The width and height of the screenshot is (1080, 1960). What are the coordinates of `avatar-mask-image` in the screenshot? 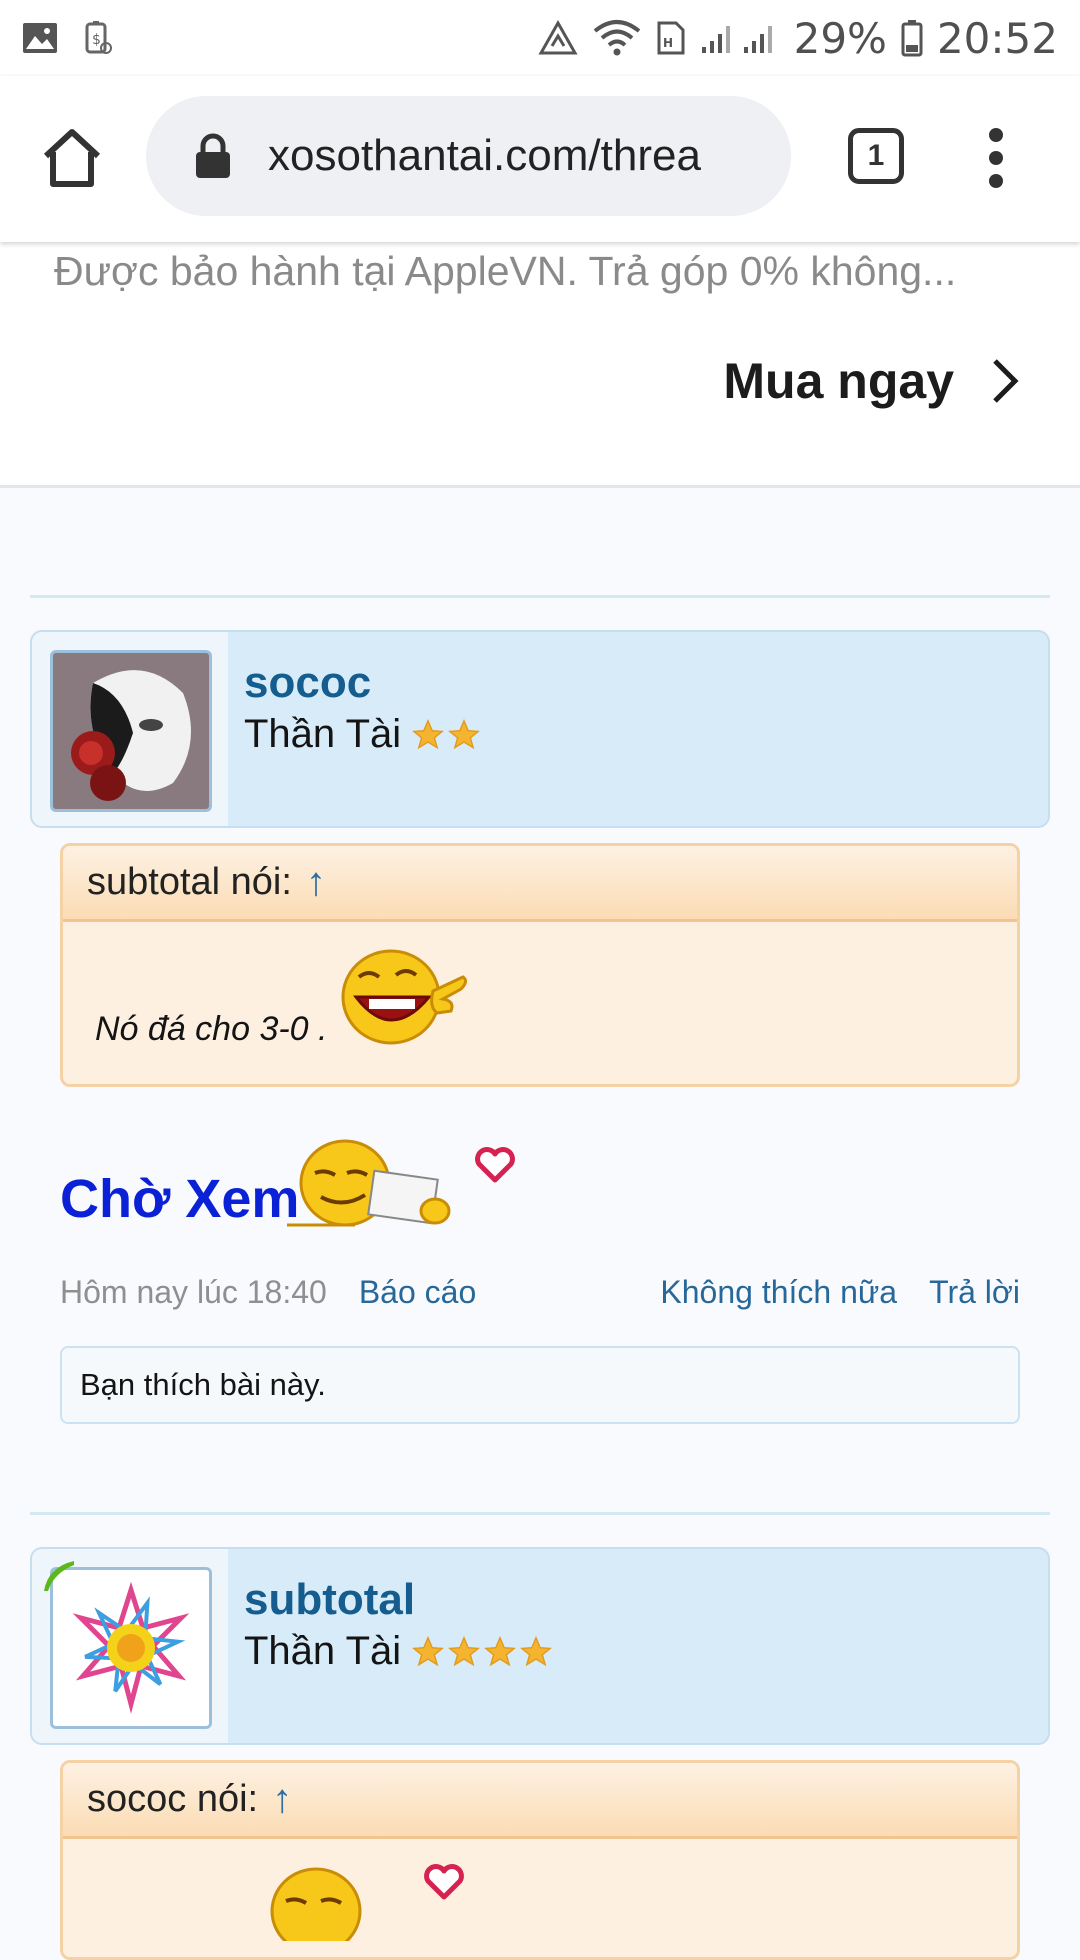 It's located at (131, 731).